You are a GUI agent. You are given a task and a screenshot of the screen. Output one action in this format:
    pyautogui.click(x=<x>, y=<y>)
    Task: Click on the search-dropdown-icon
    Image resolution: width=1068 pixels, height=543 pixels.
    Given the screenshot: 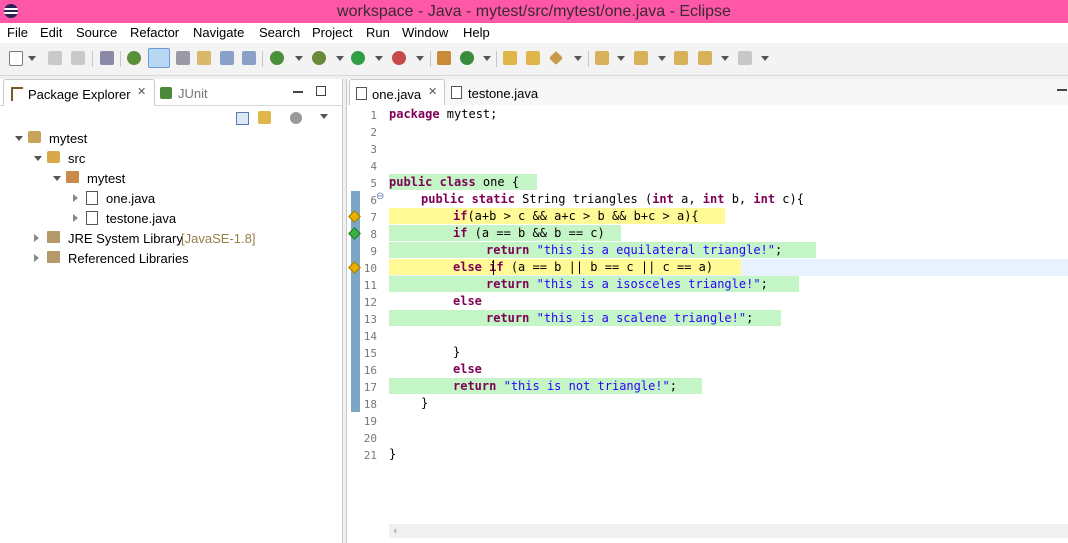 What is the action you would take?
    pyautogui.click(x=578, y=58)
    